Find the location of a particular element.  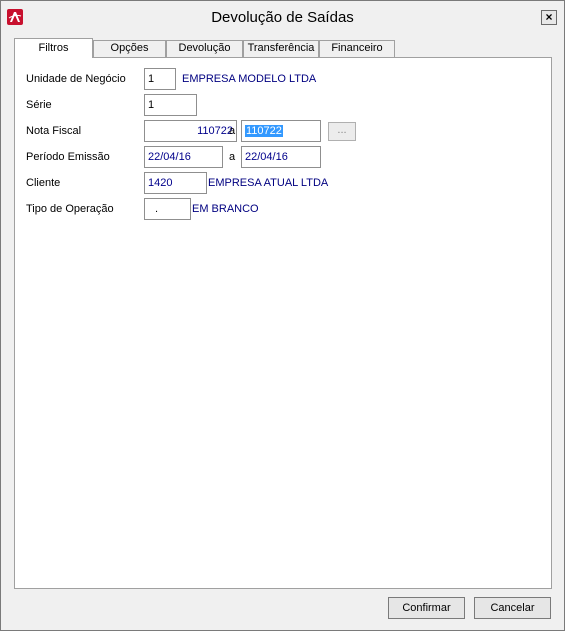

nota-fiscal-separator: a is located at coordinates (232, 131).